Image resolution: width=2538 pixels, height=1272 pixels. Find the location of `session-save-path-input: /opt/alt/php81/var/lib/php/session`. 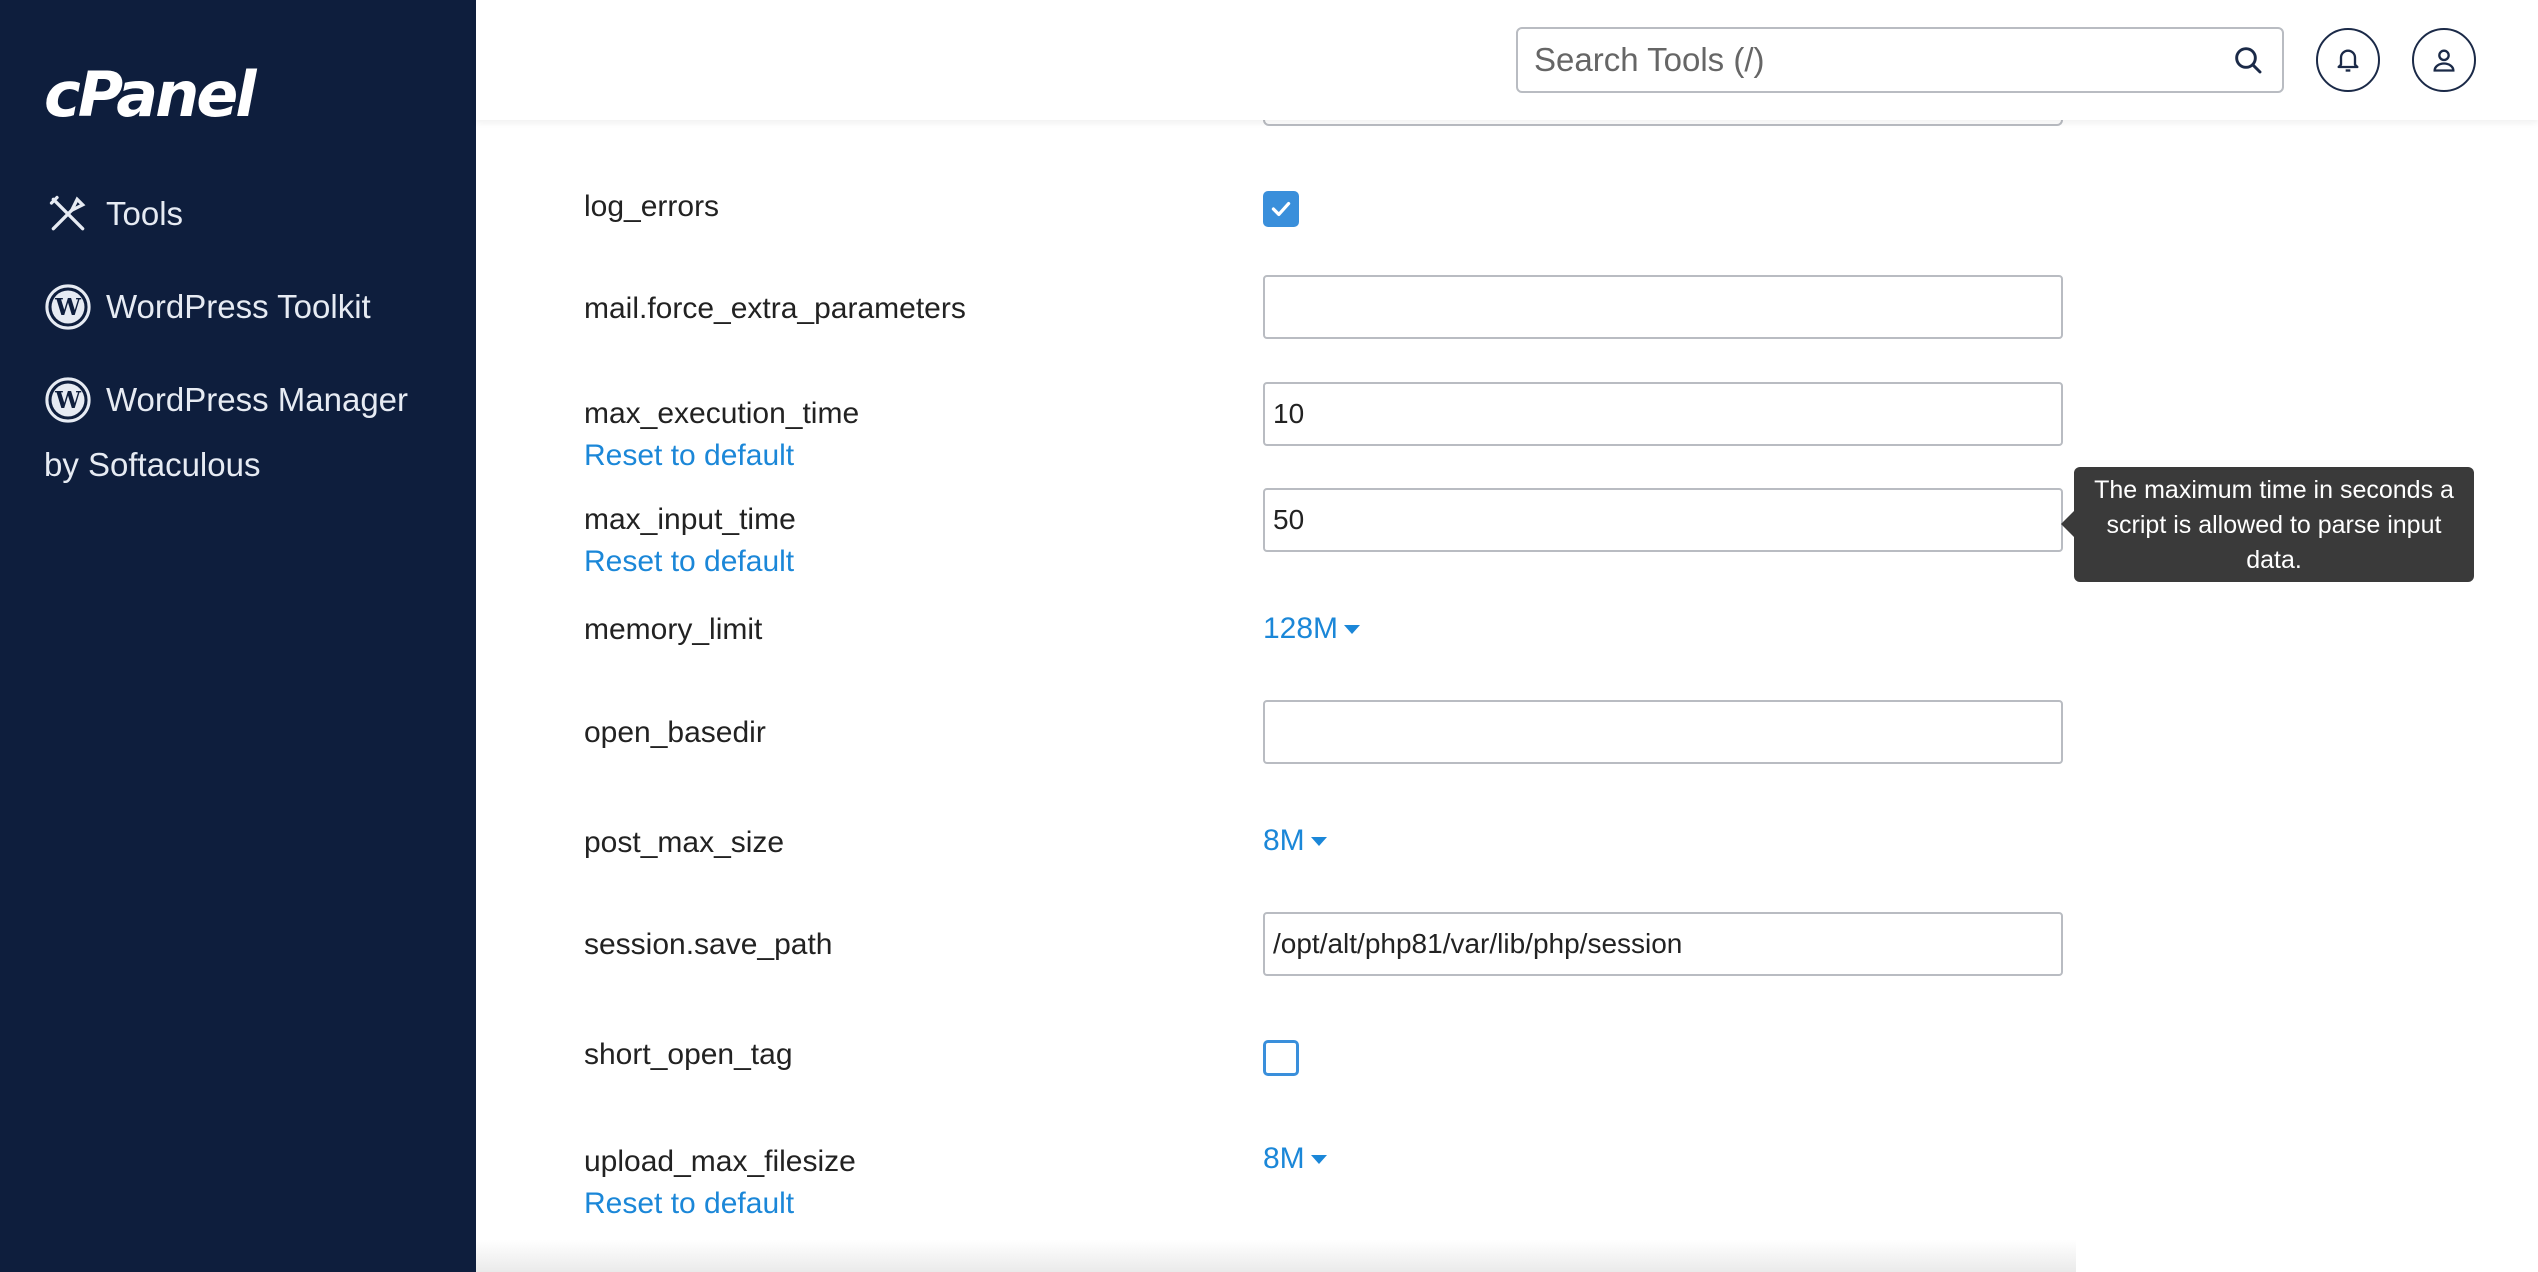

session-save-path-input: /opt/alt/php81/var/lib/php/session is located at coordinates (1663, 944).